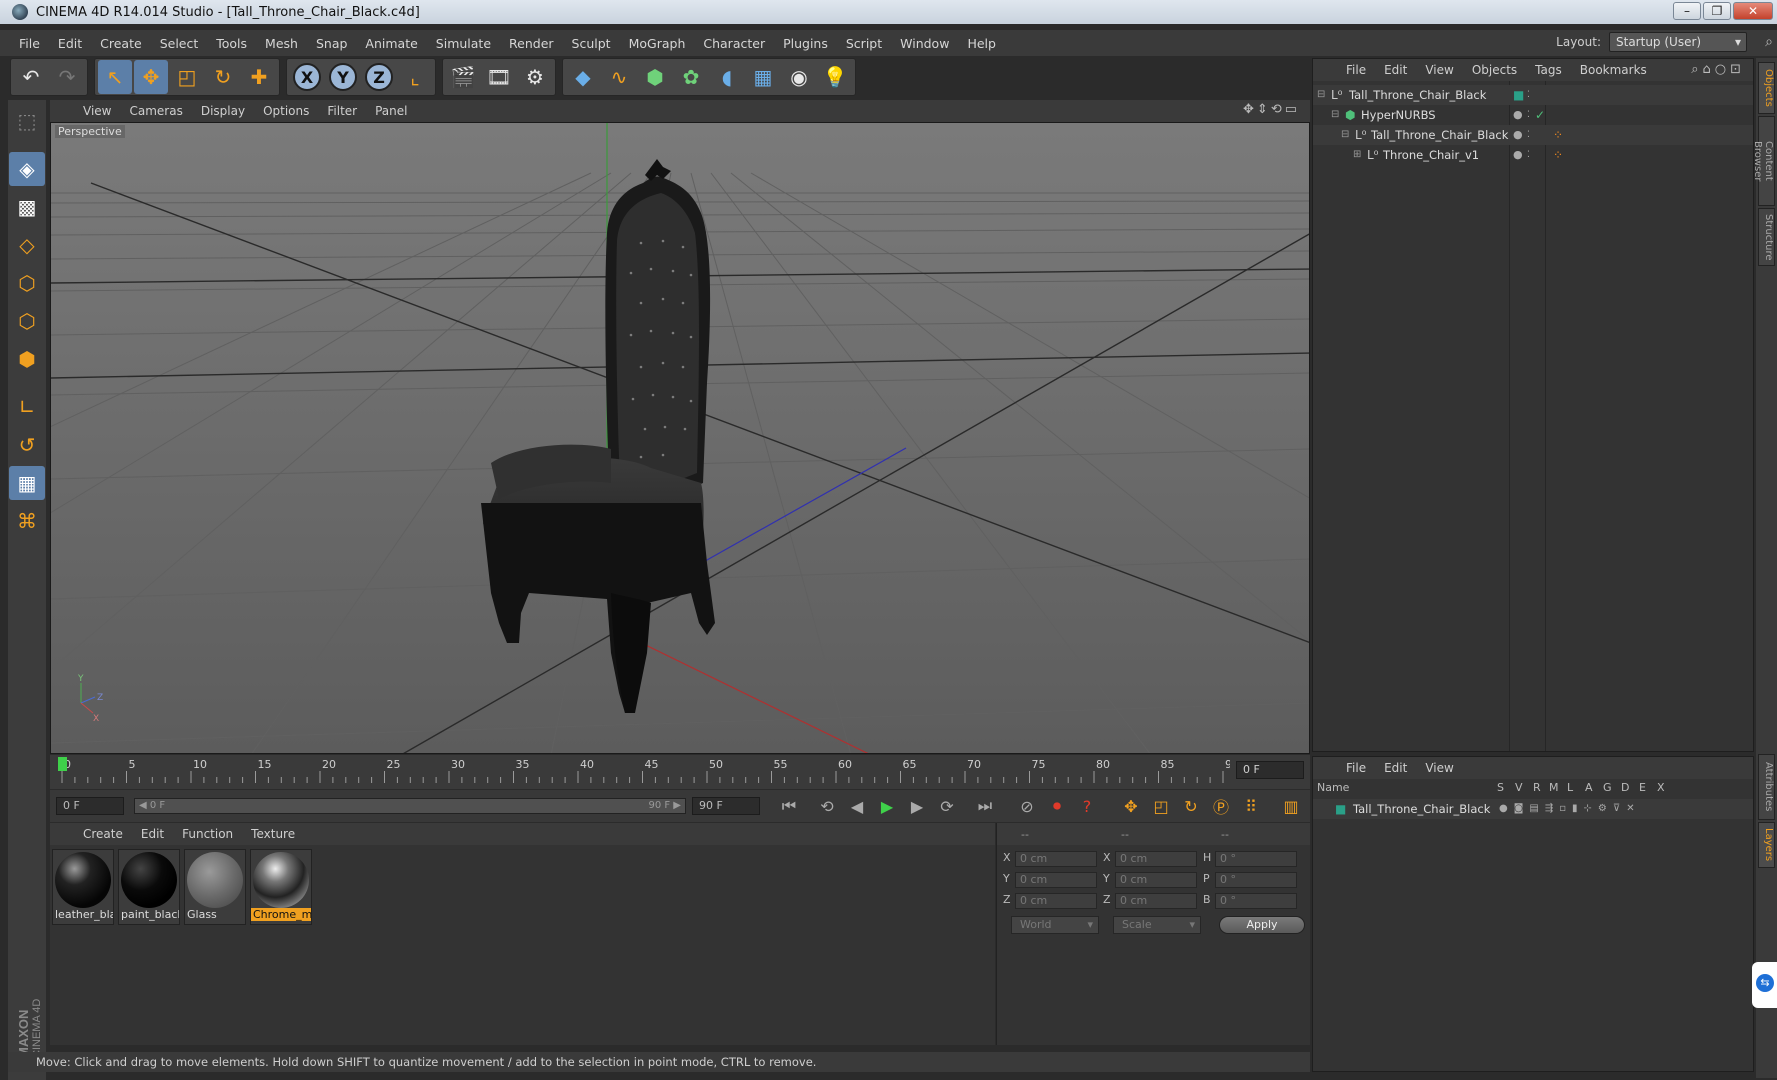 Image resolution: width=1777 pixels, height=1080 pixels. I want to click on menu-animate: Animate, so click(391, 43).